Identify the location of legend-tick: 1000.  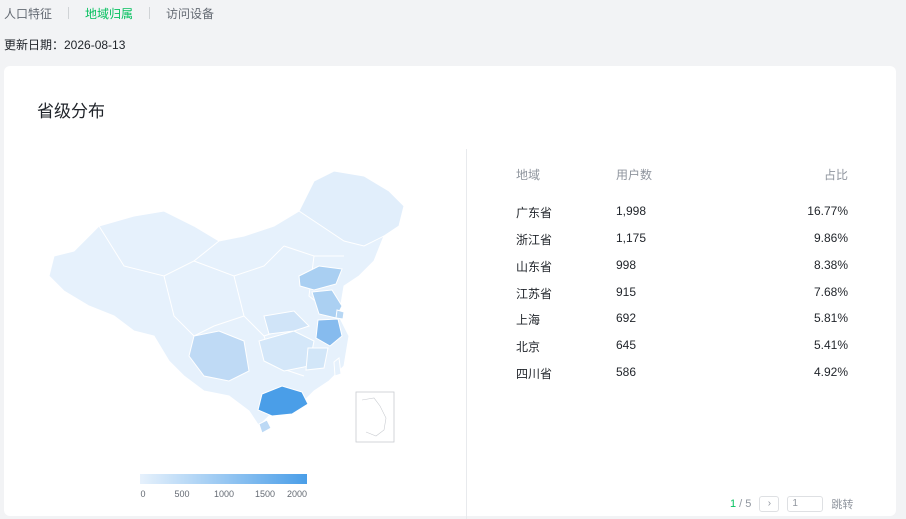
(224, 494).